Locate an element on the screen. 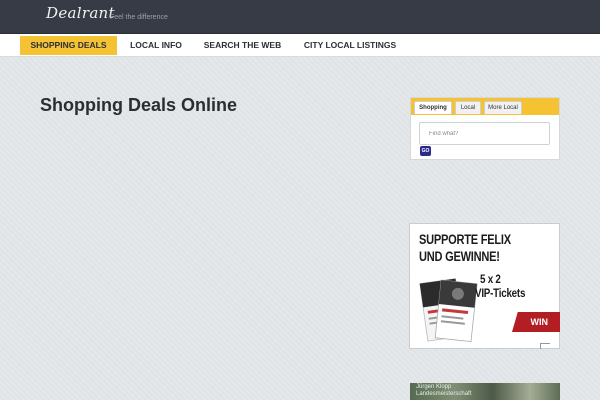 The image size is (600, 400). ad-win-badge: WIN is located at coordinates (536, 322).